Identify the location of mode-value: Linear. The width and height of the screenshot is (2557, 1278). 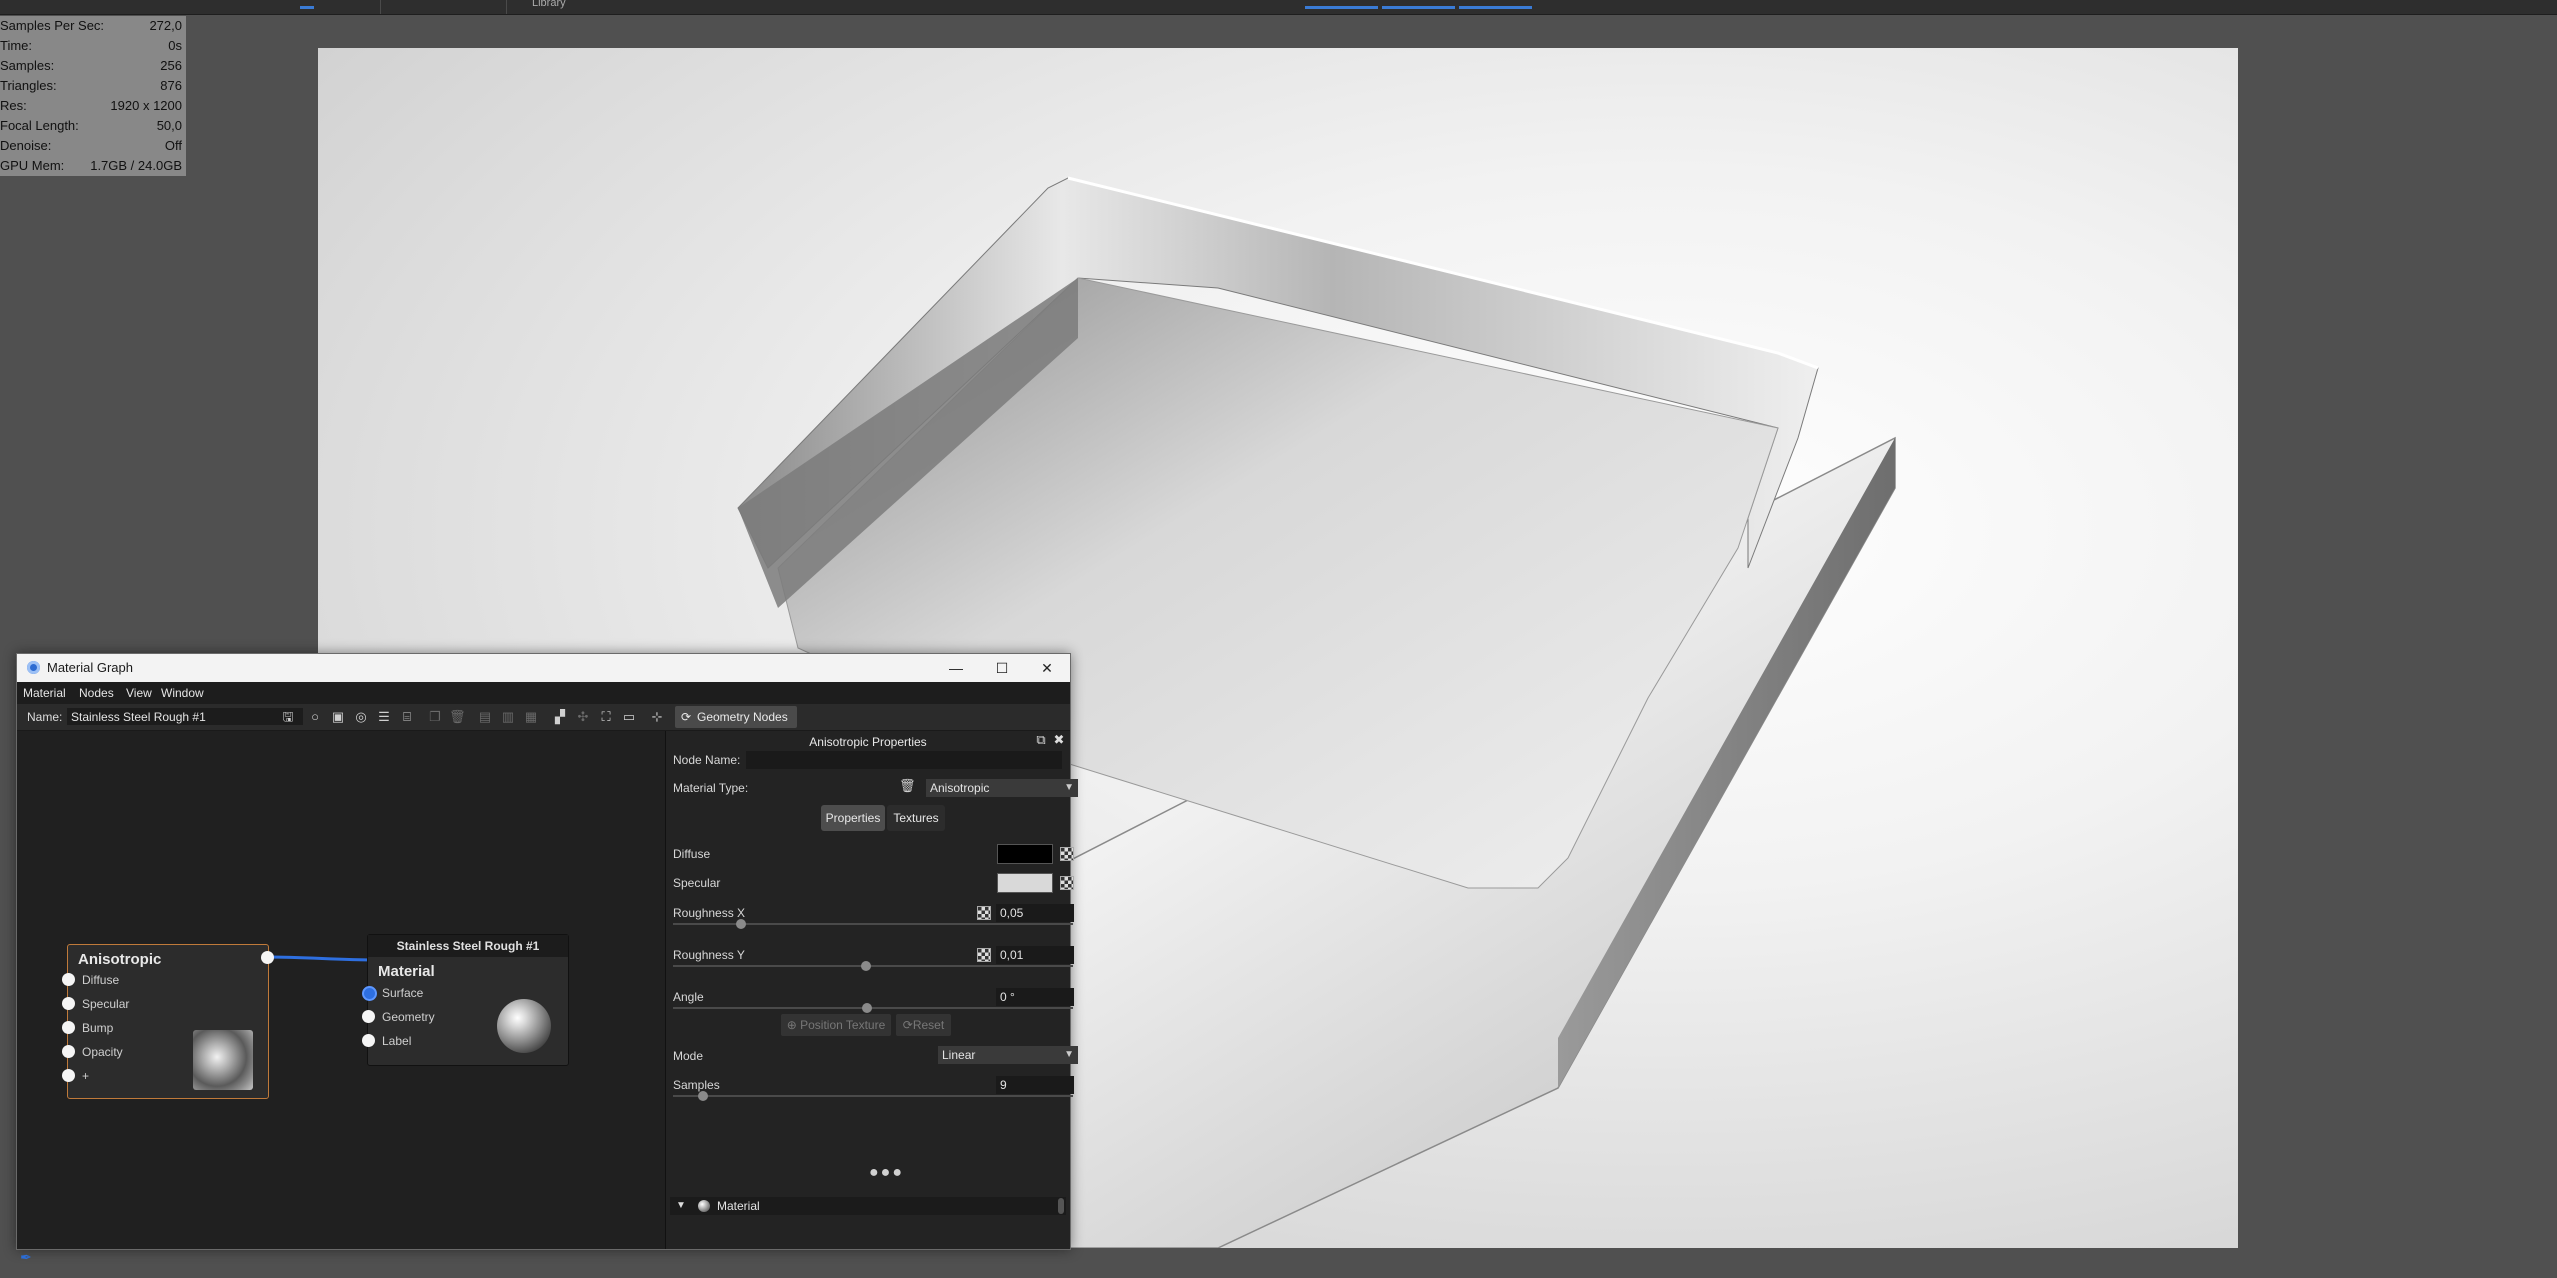
(959, 1055).